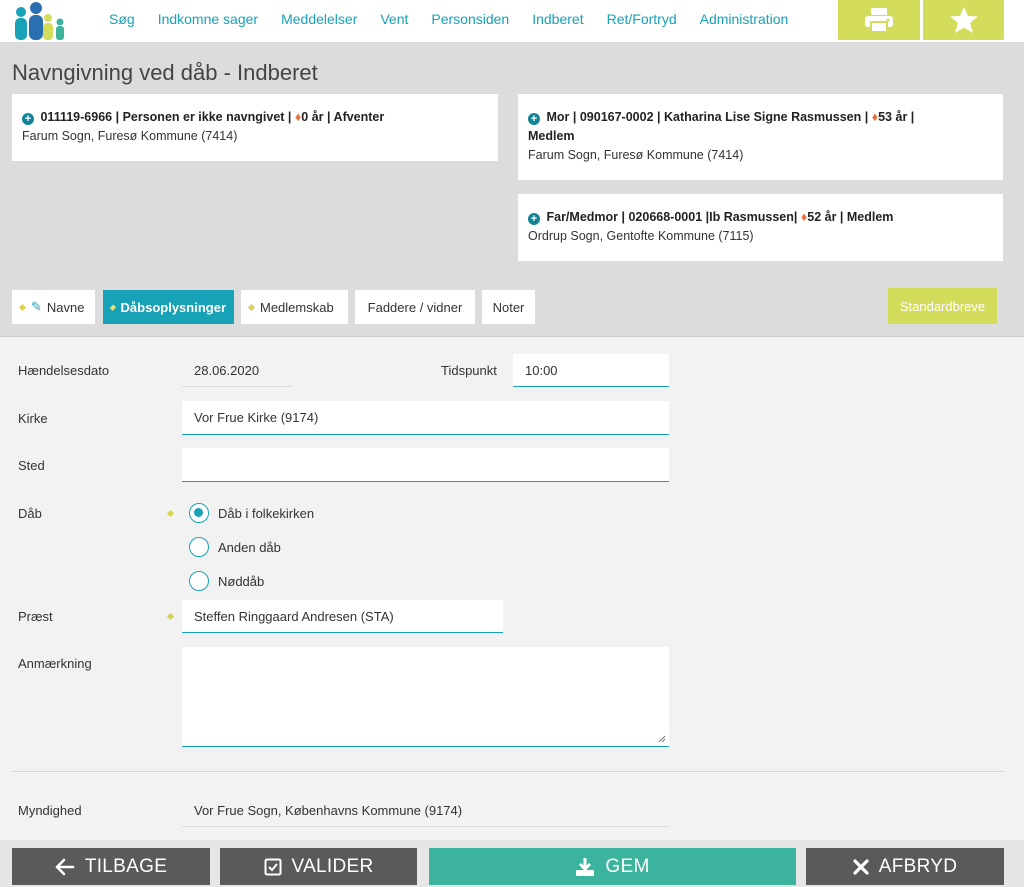  I want to click on back-button: TILBAGE, so click(111, 866).